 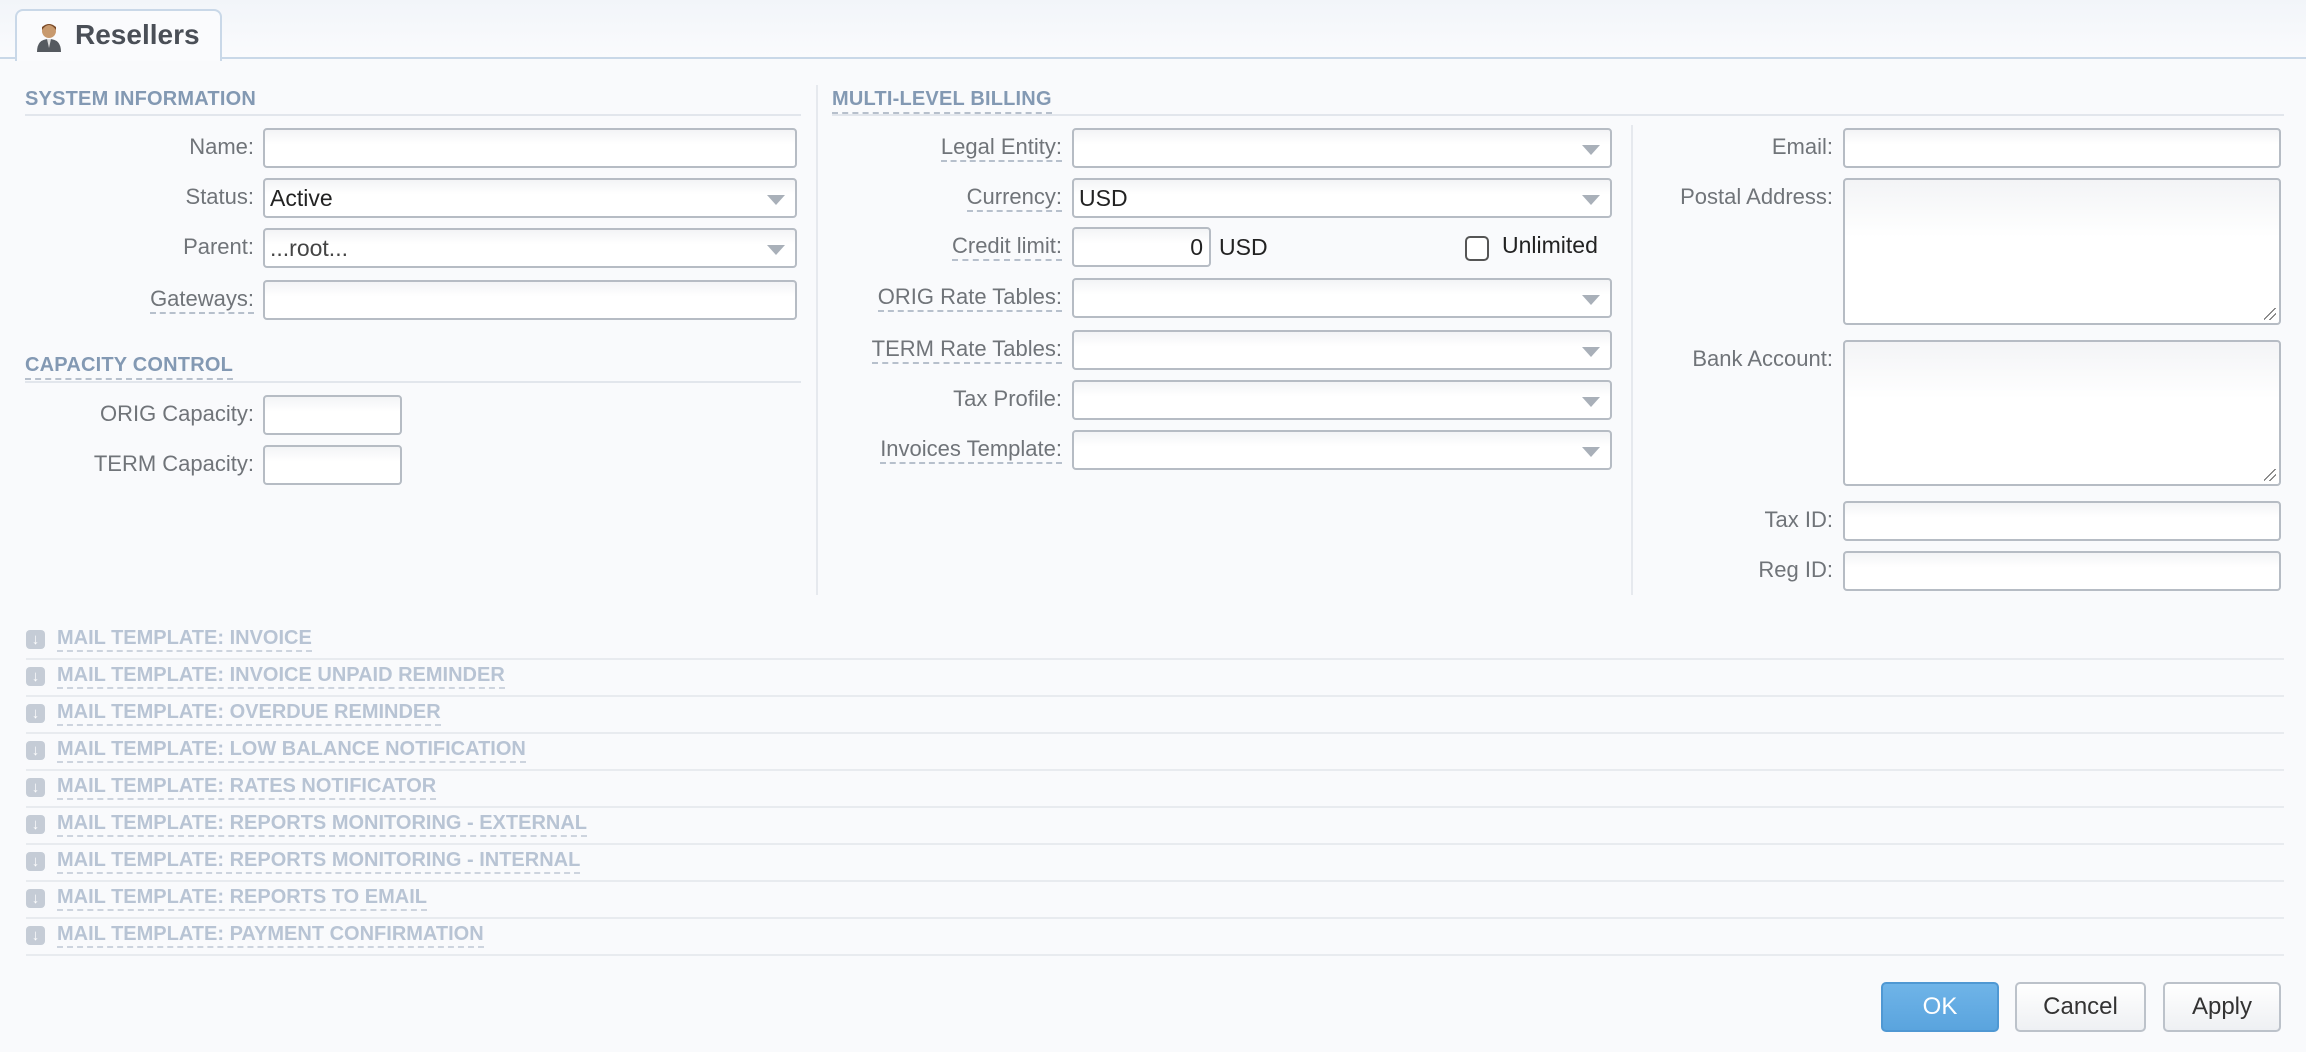 What do you see at coordinates (1342, 450) in the screenshot?
I see `invoices-template-select` at bounding box center [1342, 450].